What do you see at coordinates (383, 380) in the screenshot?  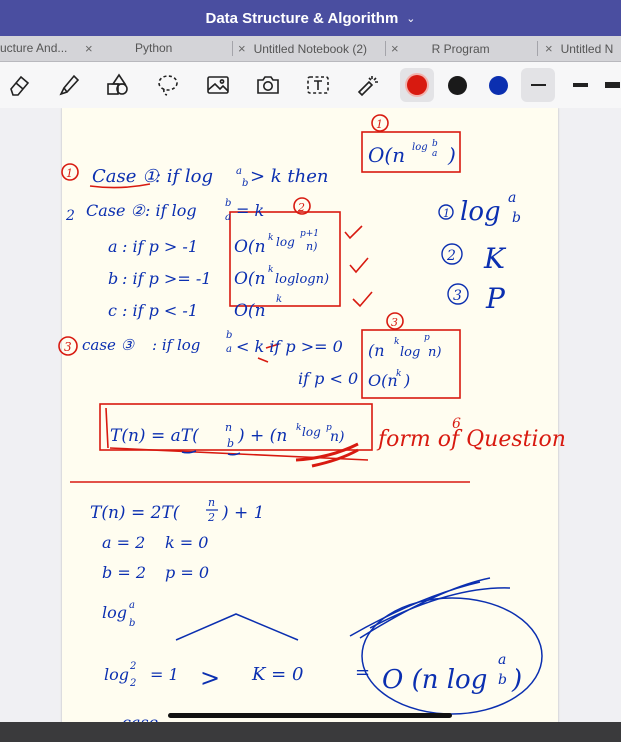 I see `case3-result2: O(n` at bounding box center [383, 380].